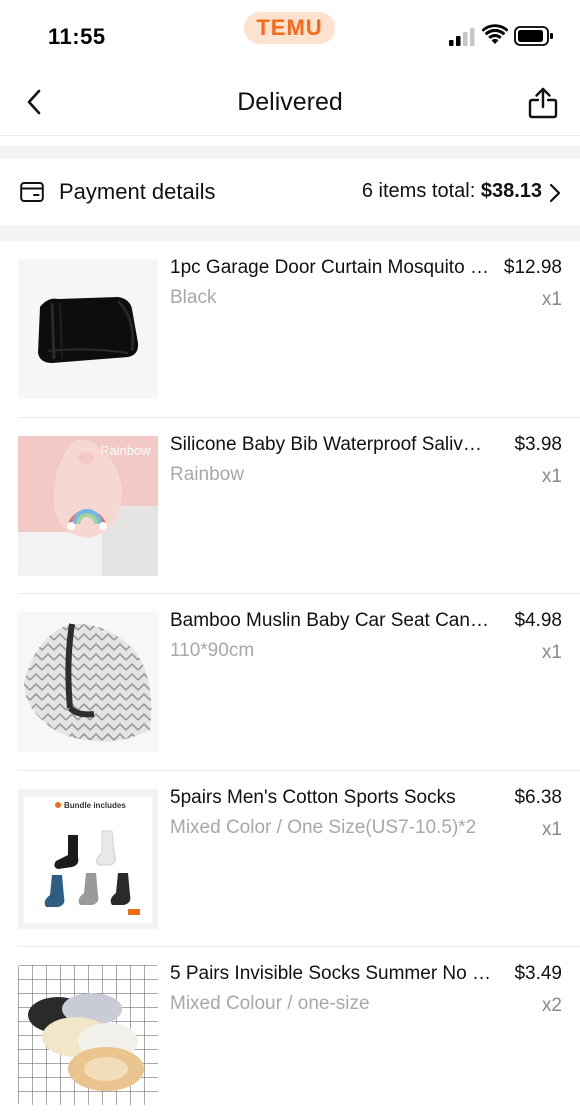  I want to click on temu-brand-label: TEMU, so click(289, 27).